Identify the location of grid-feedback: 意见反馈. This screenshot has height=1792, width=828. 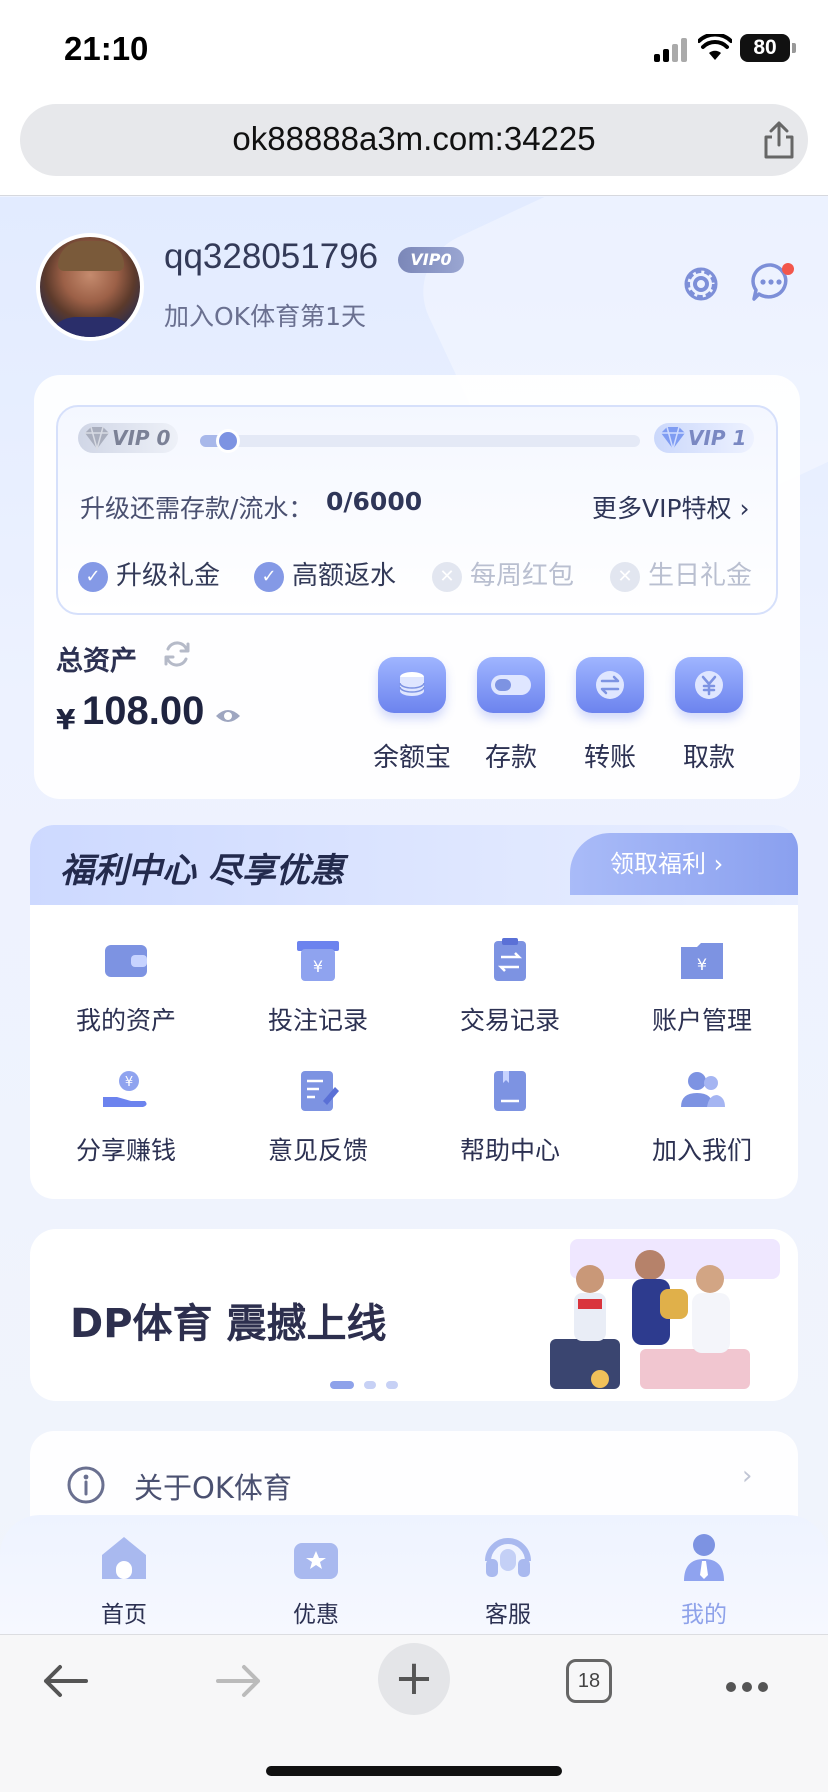
(318, 1117).